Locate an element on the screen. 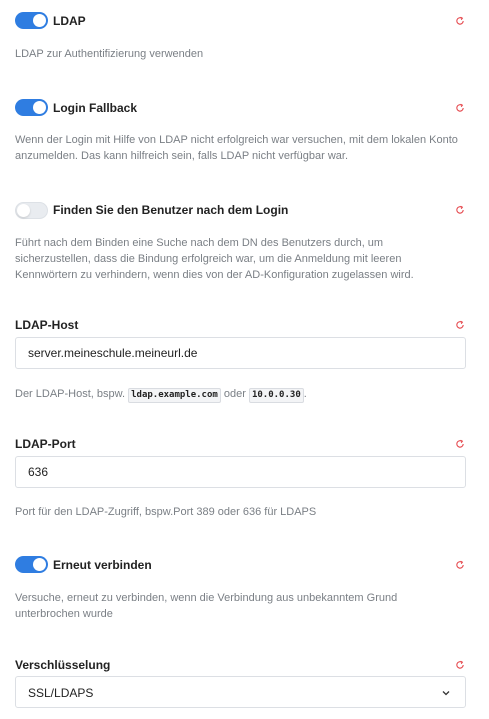 The image size is (489, 719). ldap-toggle is located at coordinates (31, 20).